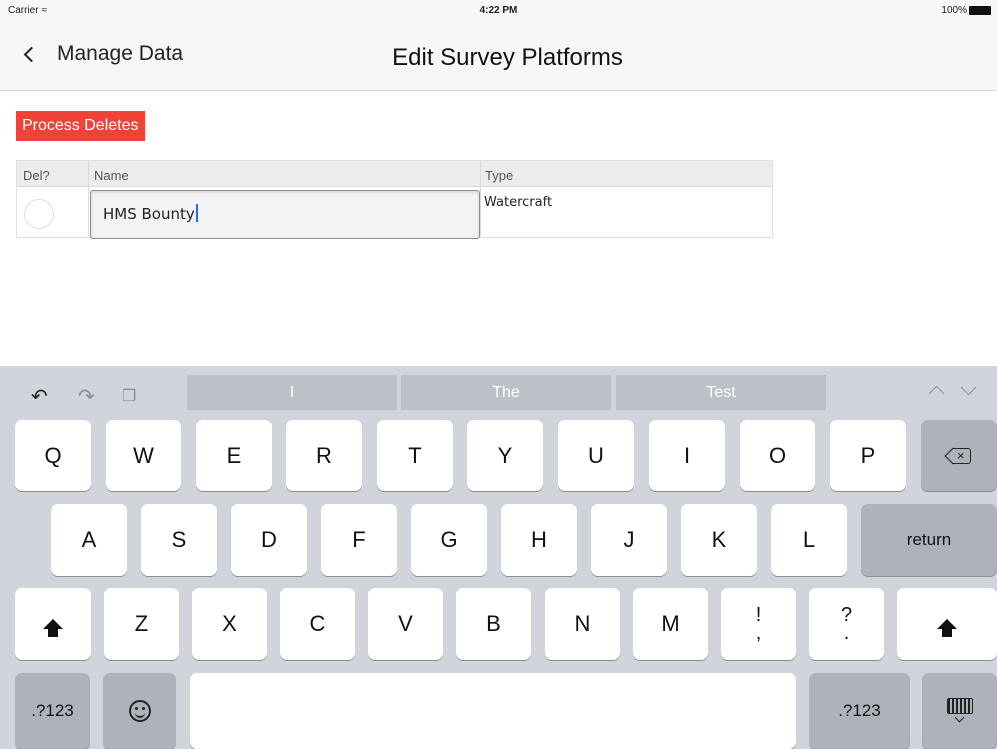 This screenshot has width=997, height=749. What do you see at coordinates (405, 624) in the screenshot?
I see `key-v: V` at bounding box center [405, 624].